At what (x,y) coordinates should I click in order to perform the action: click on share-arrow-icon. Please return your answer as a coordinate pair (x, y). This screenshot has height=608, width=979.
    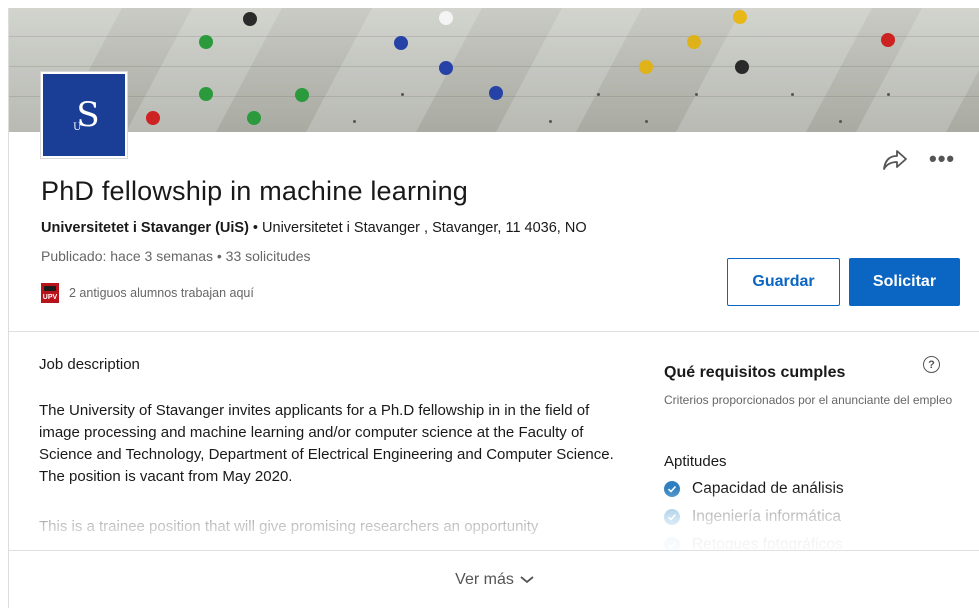
    Looking at the image, I should click on (895, 160).